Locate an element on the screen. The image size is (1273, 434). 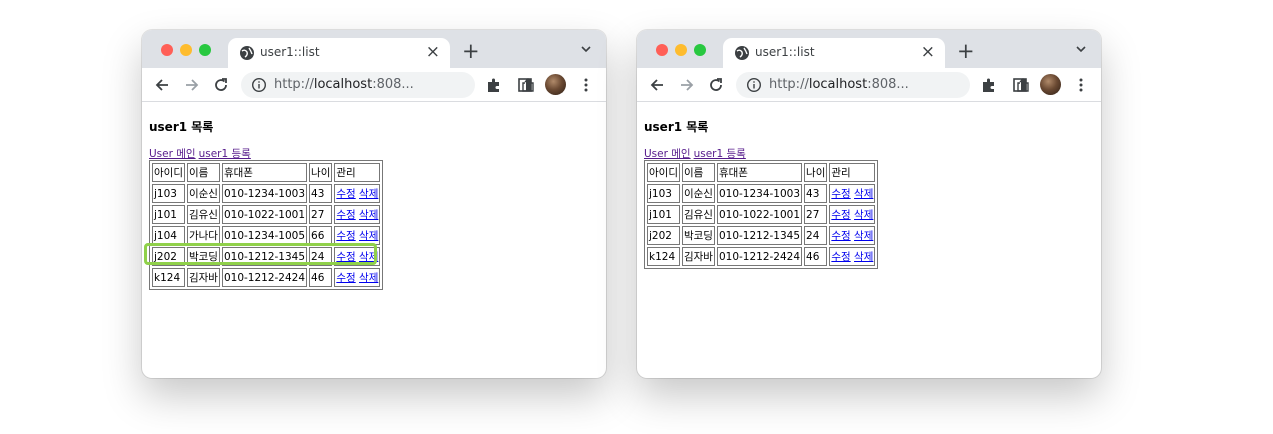
header-id: 아이디 is located at coordinates (168, 172).